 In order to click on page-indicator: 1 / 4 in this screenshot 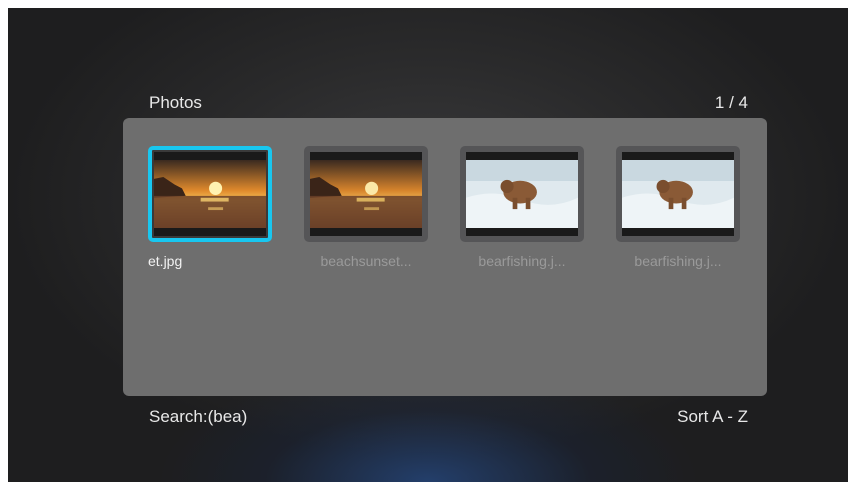, I will do `click(731, 102)`.